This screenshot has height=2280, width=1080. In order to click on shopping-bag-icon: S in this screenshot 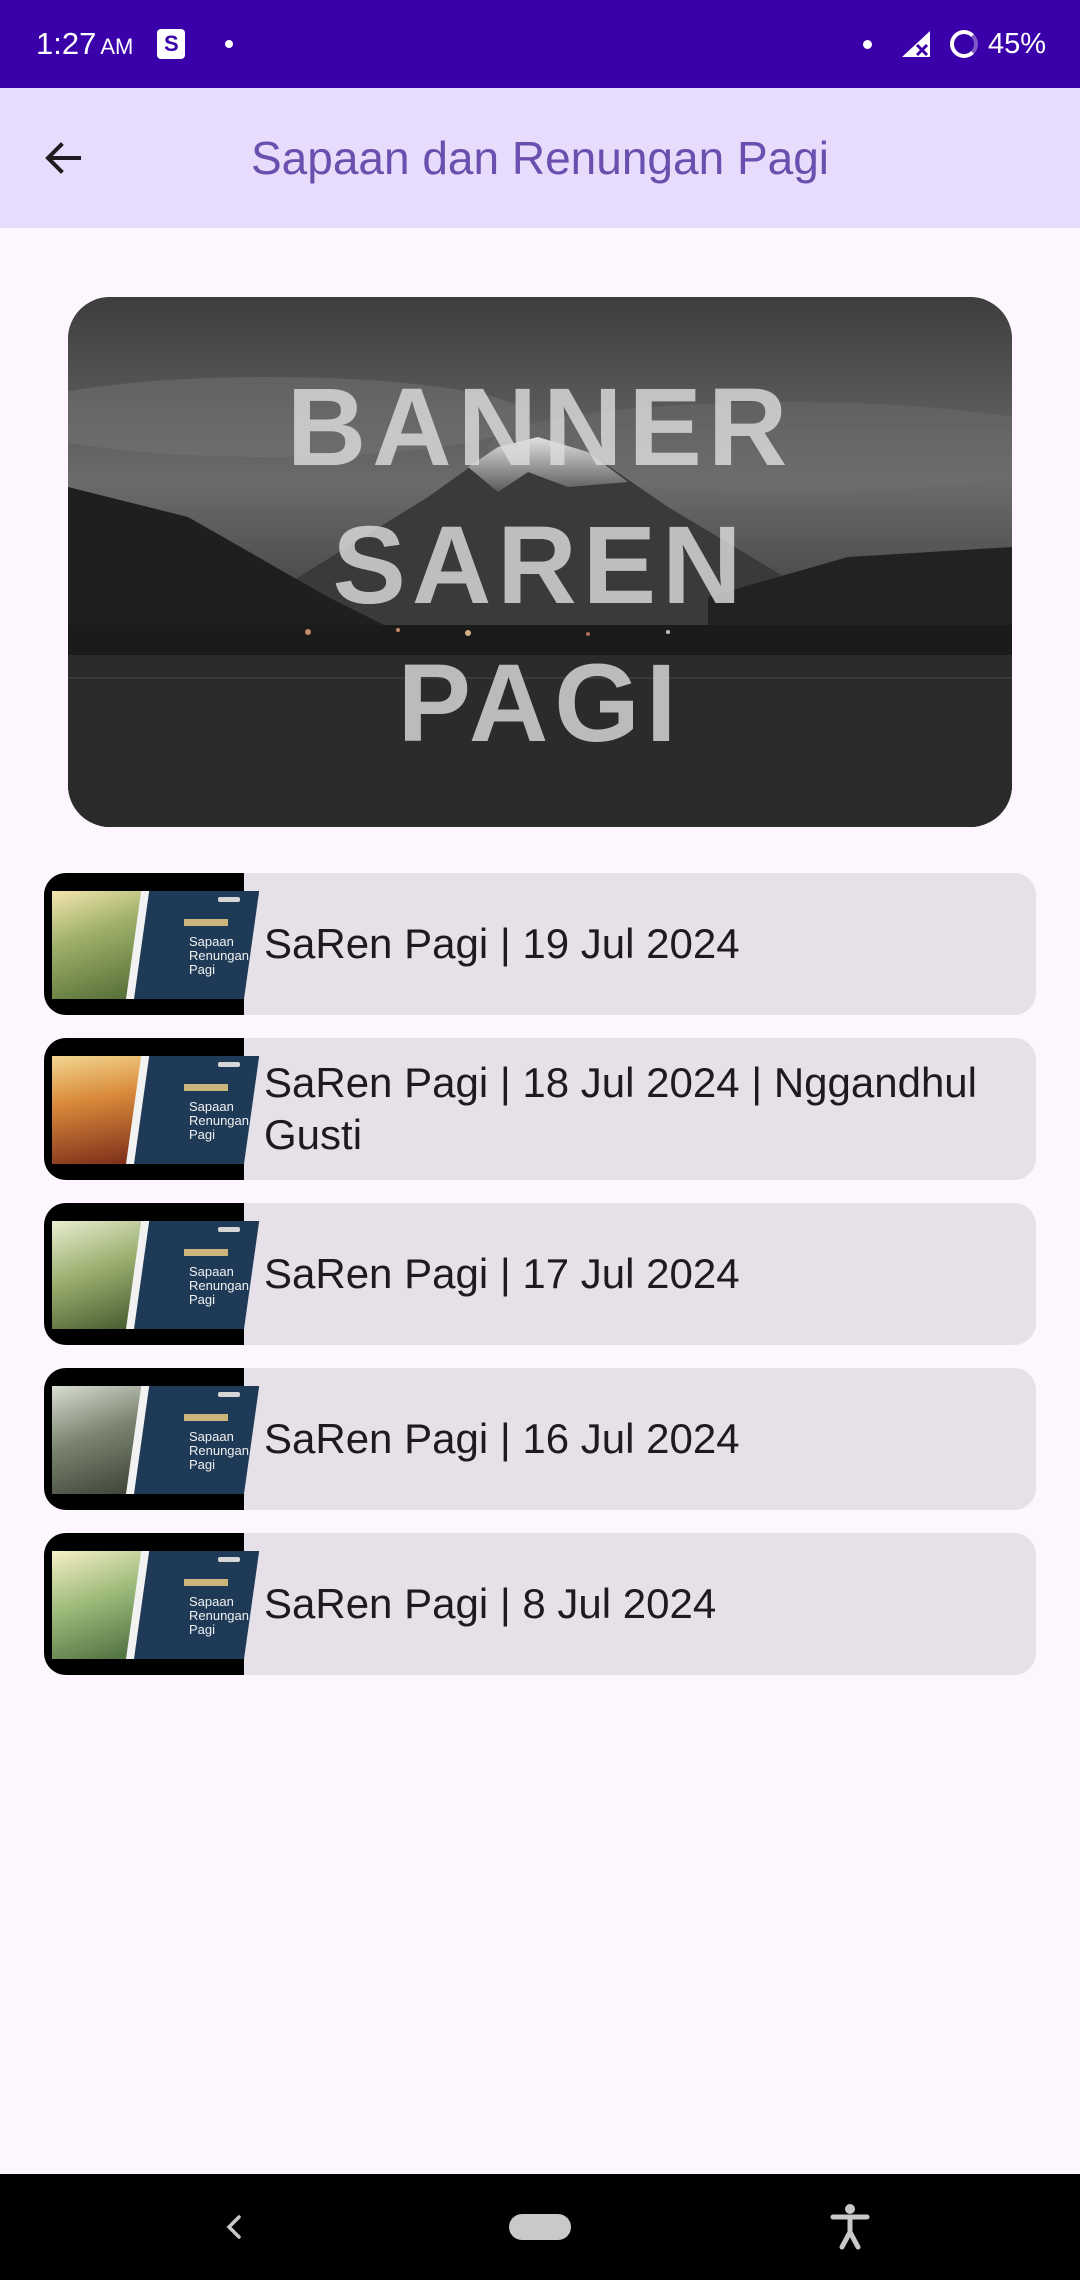, I will do `click(171, 44)`.